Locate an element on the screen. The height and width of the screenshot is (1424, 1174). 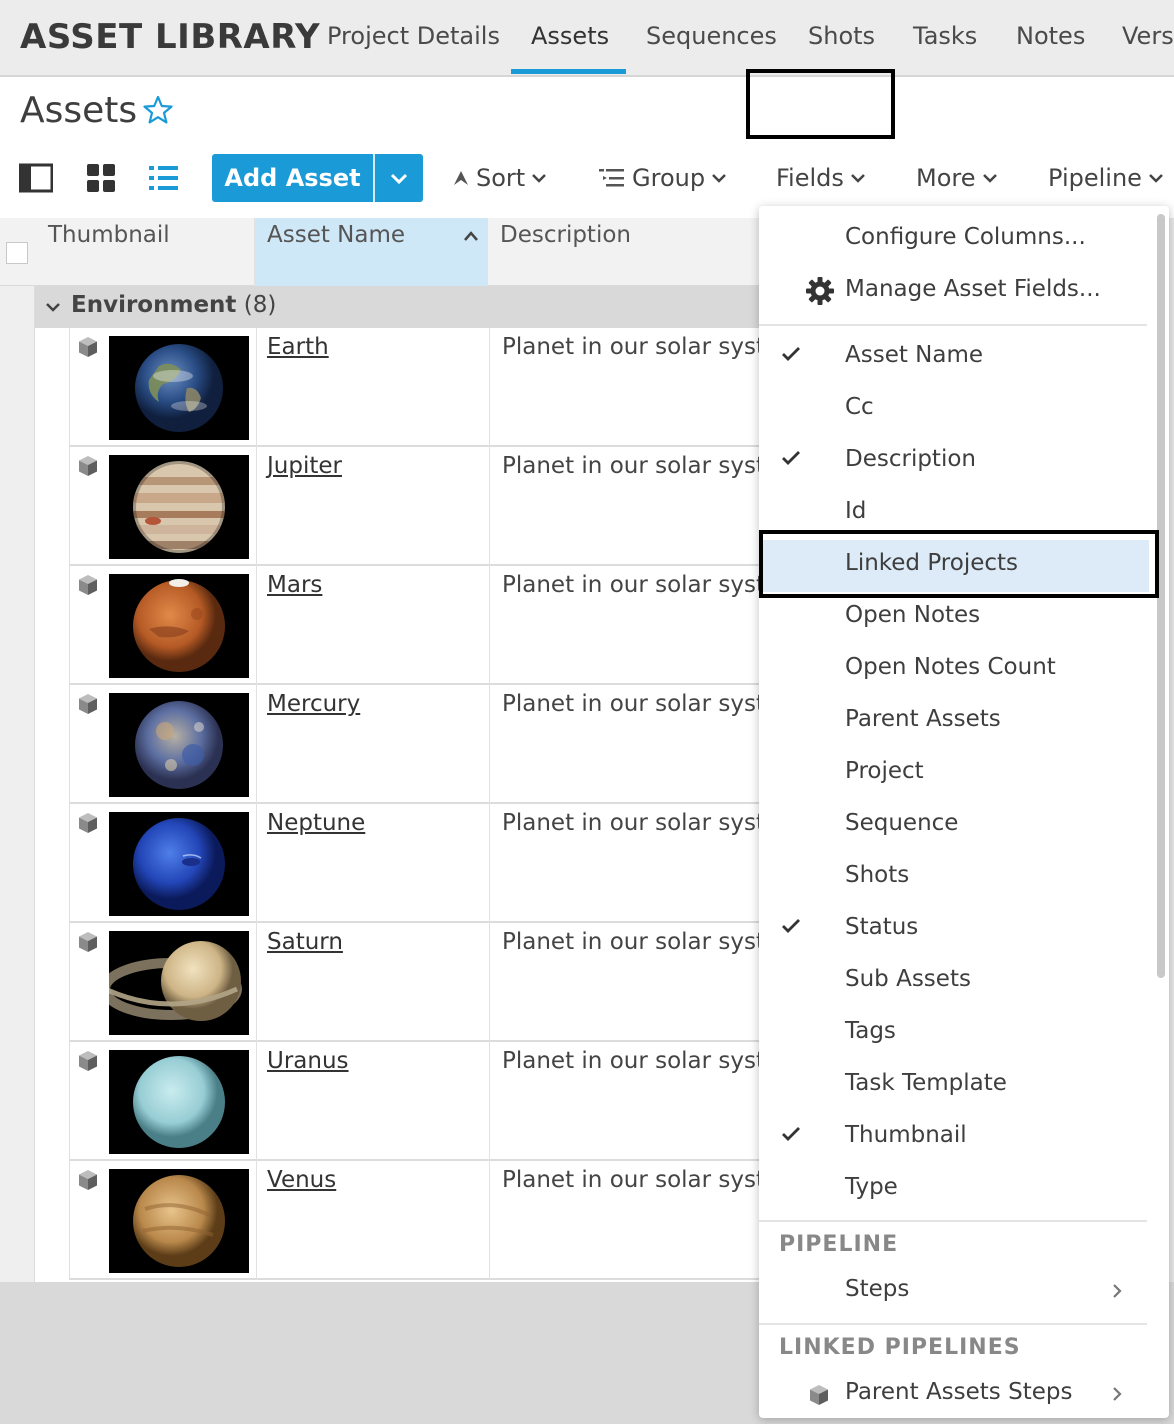
chevron-right-icon is located at coordinates (1117, 1291).